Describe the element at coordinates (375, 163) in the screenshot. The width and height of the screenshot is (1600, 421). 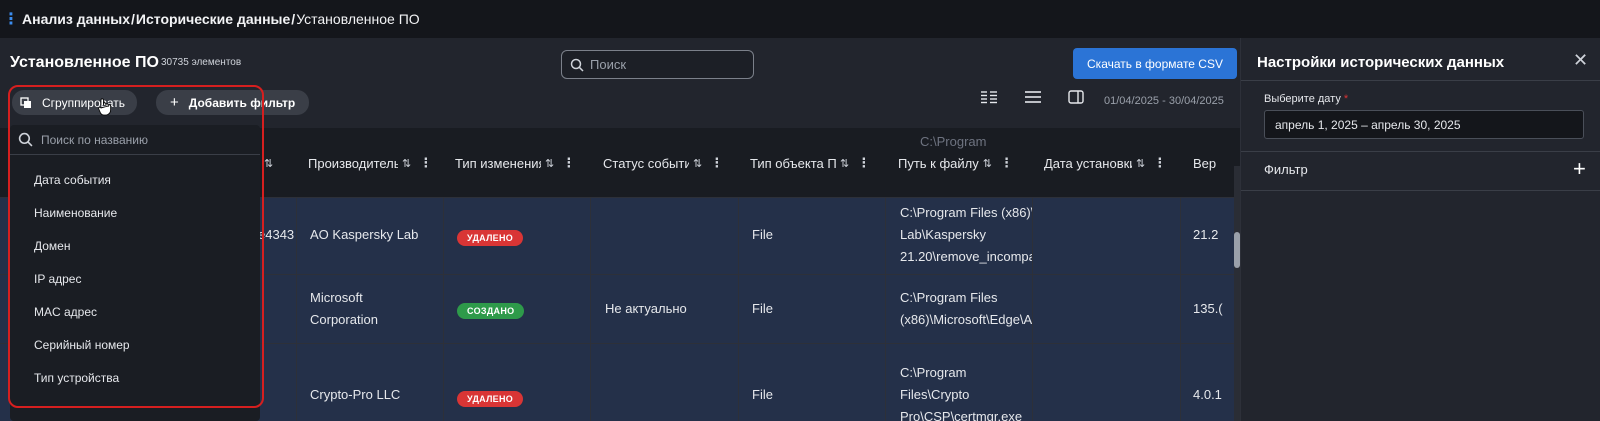
I see `column-header-vendor: Производитель ⇅ ⋮` at that location.